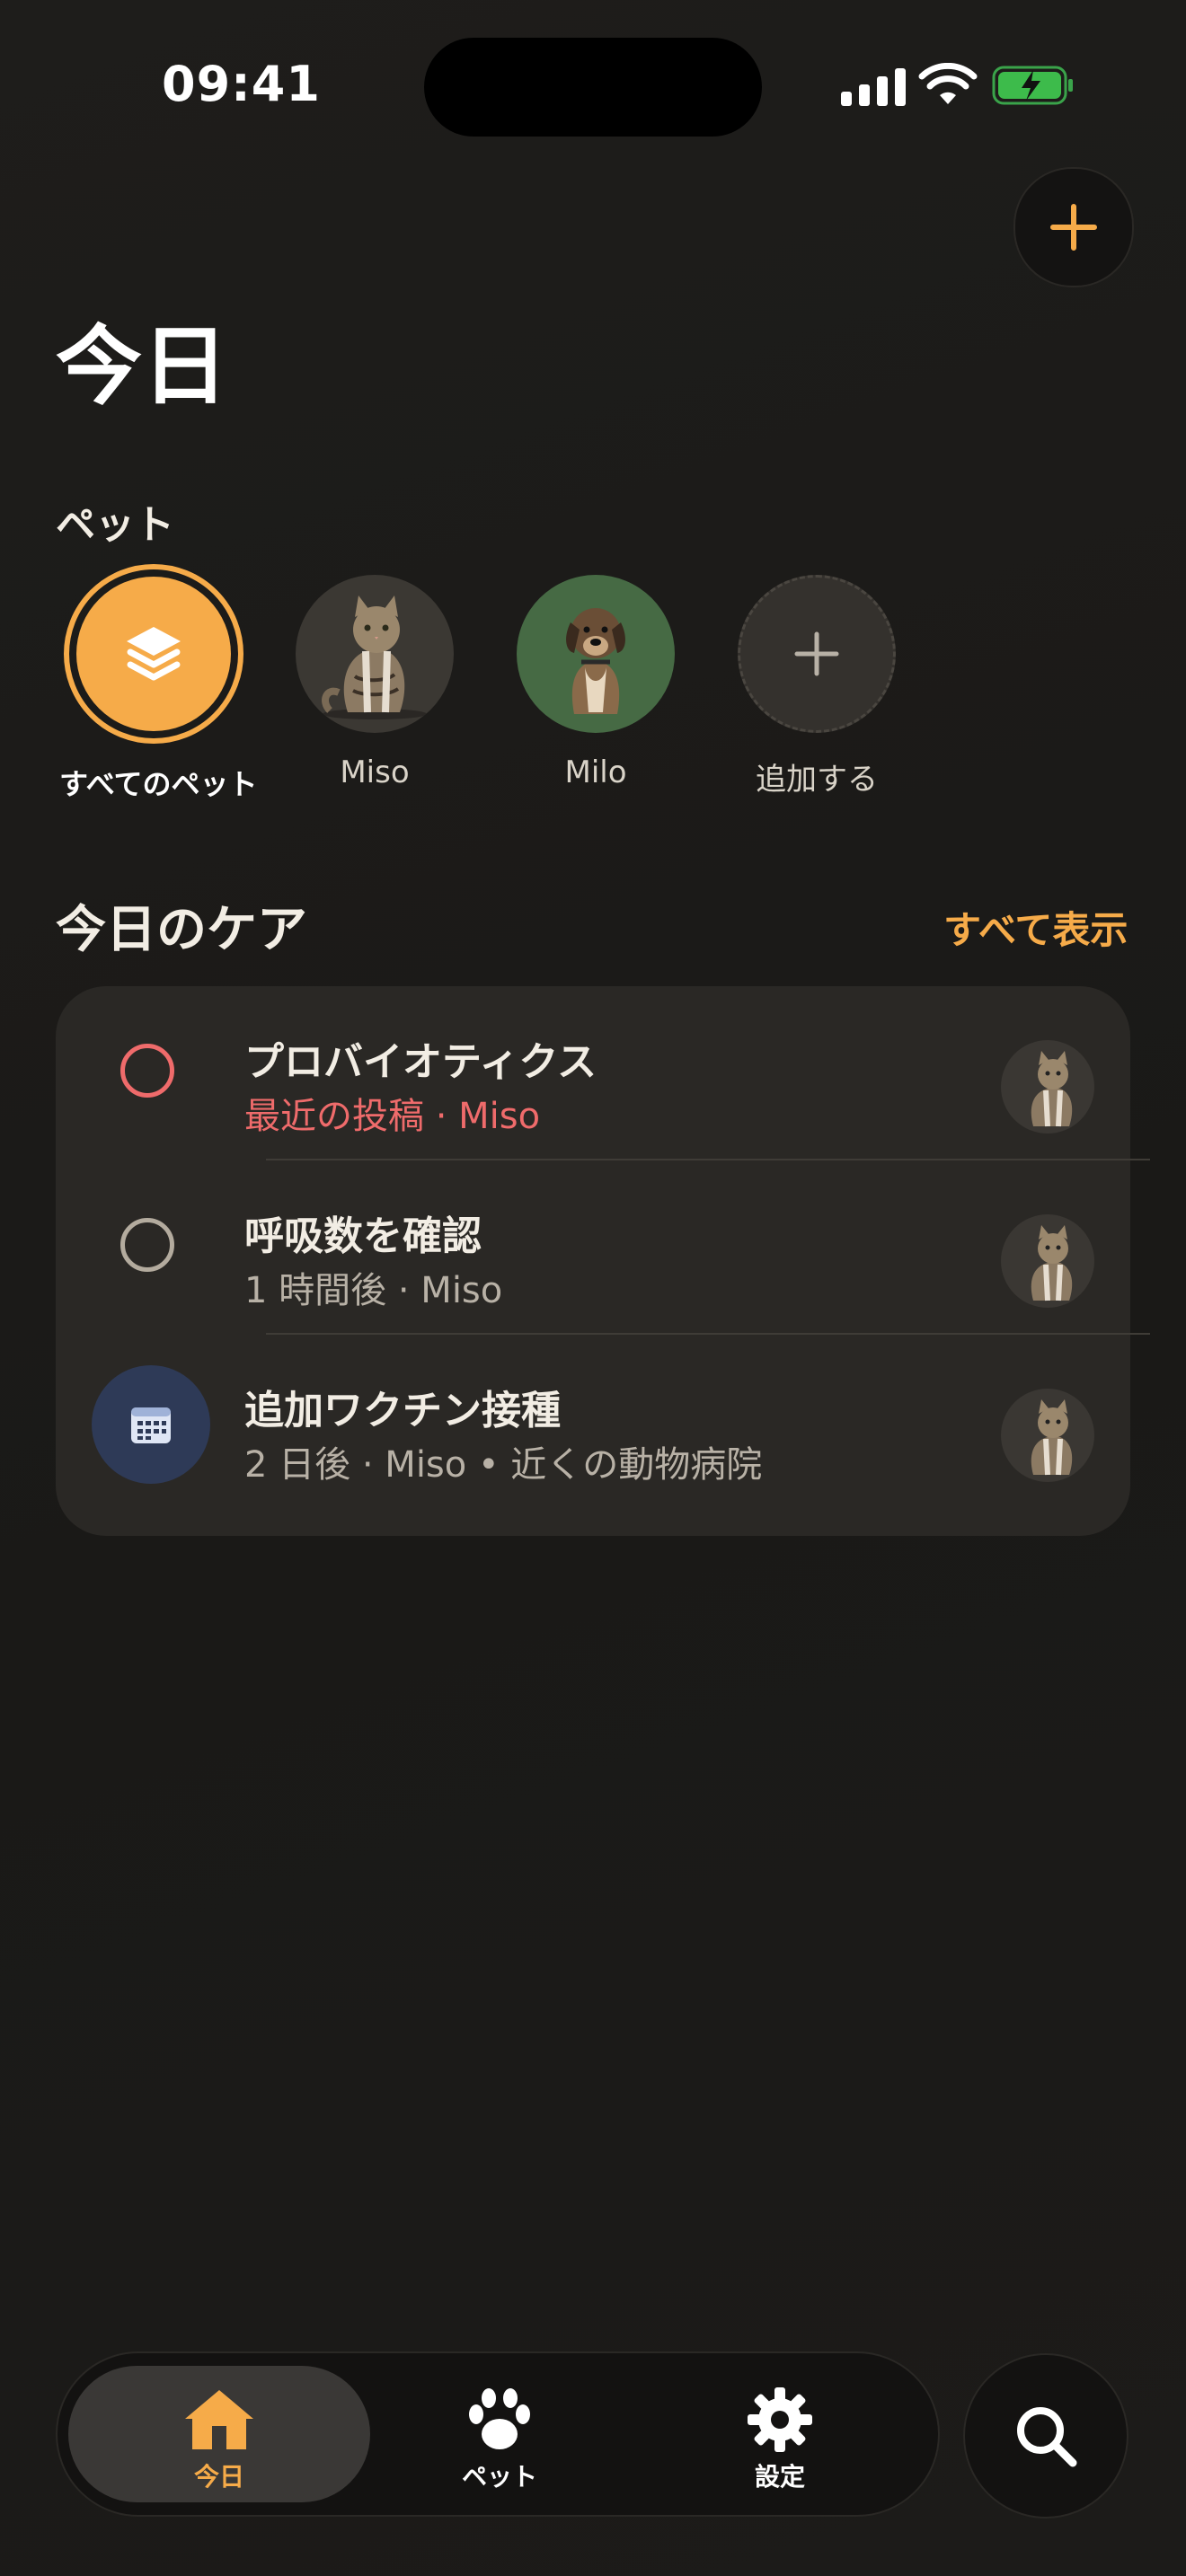 Image resolution: width=1186 pixels, height=2576 pixels. Describe the element at coordinates (948, 83) in the screenshot. I see `wifi-icon` at that location.